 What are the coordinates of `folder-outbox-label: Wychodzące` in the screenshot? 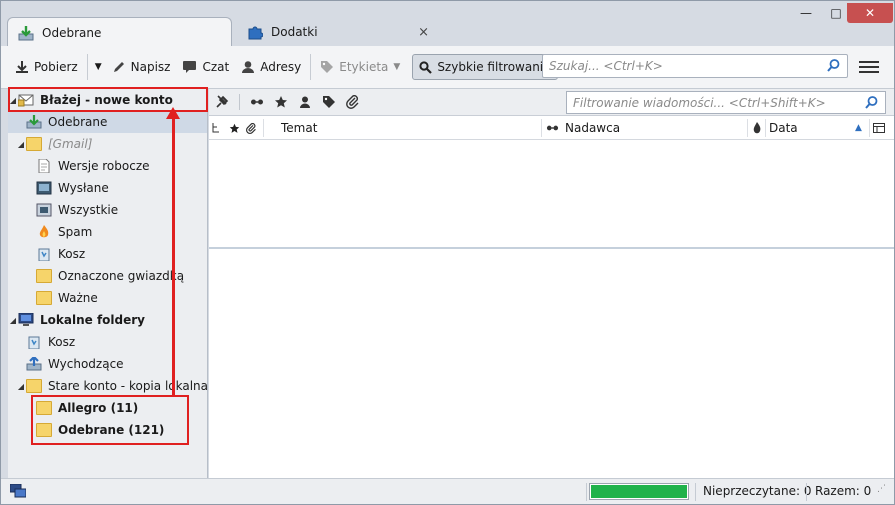 It's located at (86, 364).